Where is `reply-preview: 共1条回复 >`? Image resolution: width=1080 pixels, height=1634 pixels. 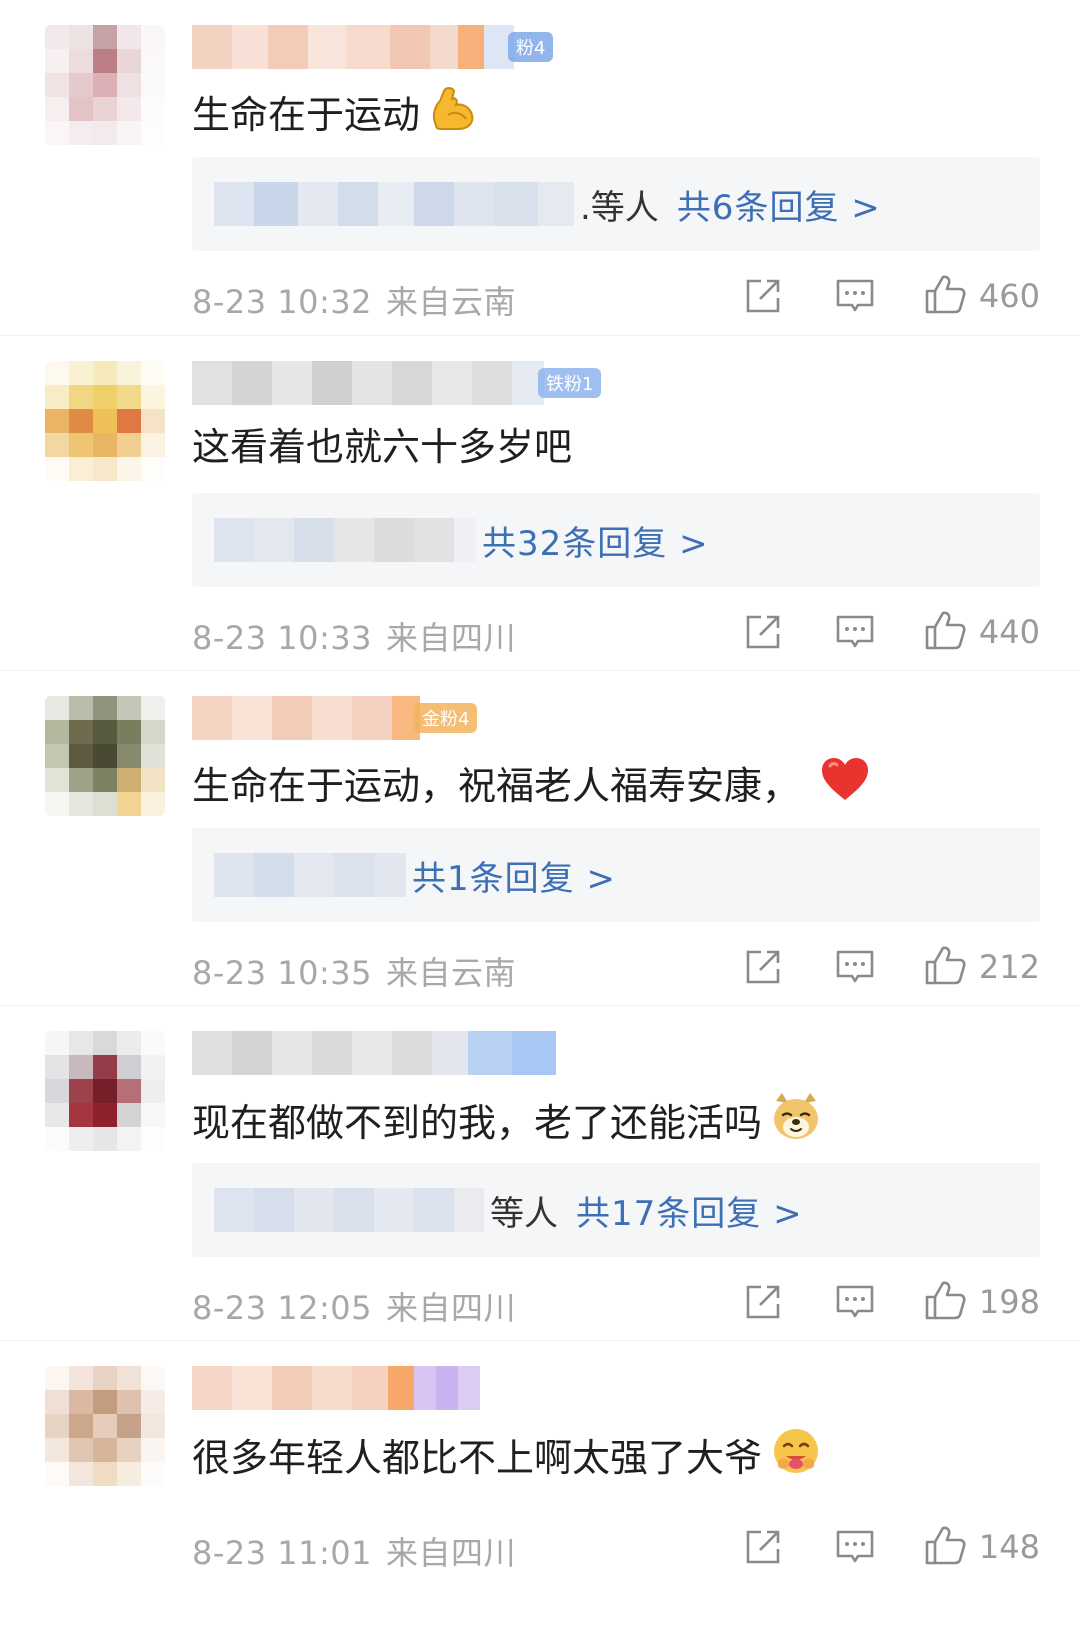
reply-preview: 共1条回复 > is located at coordinates (616, 875).